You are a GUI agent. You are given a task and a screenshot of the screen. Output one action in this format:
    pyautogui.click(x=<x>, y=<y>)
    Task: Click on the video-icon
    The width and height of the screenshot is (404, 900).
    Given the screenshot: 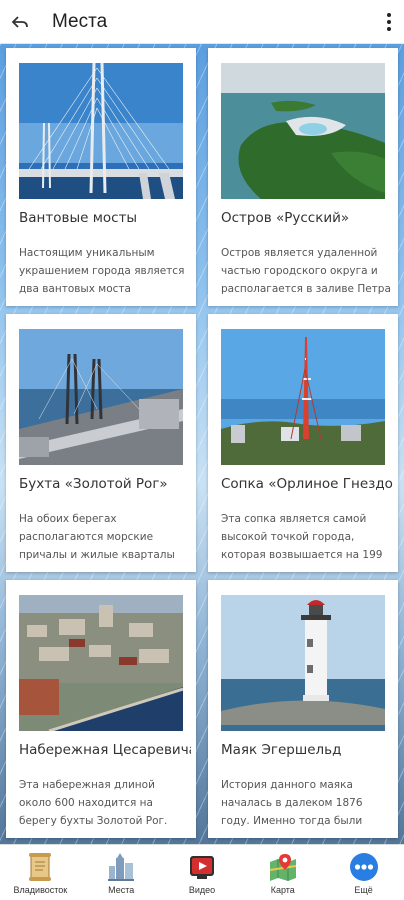 What is the action you would take?
    pyautogui.click(x=202, y=867)
    